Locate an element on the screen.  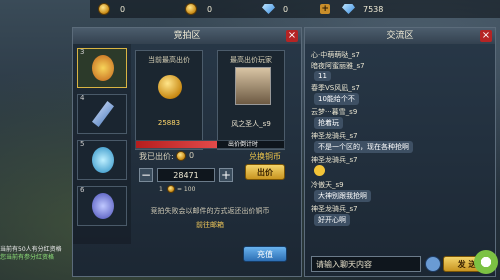
rate-amount: 1 is located at coordinates (161, 189).